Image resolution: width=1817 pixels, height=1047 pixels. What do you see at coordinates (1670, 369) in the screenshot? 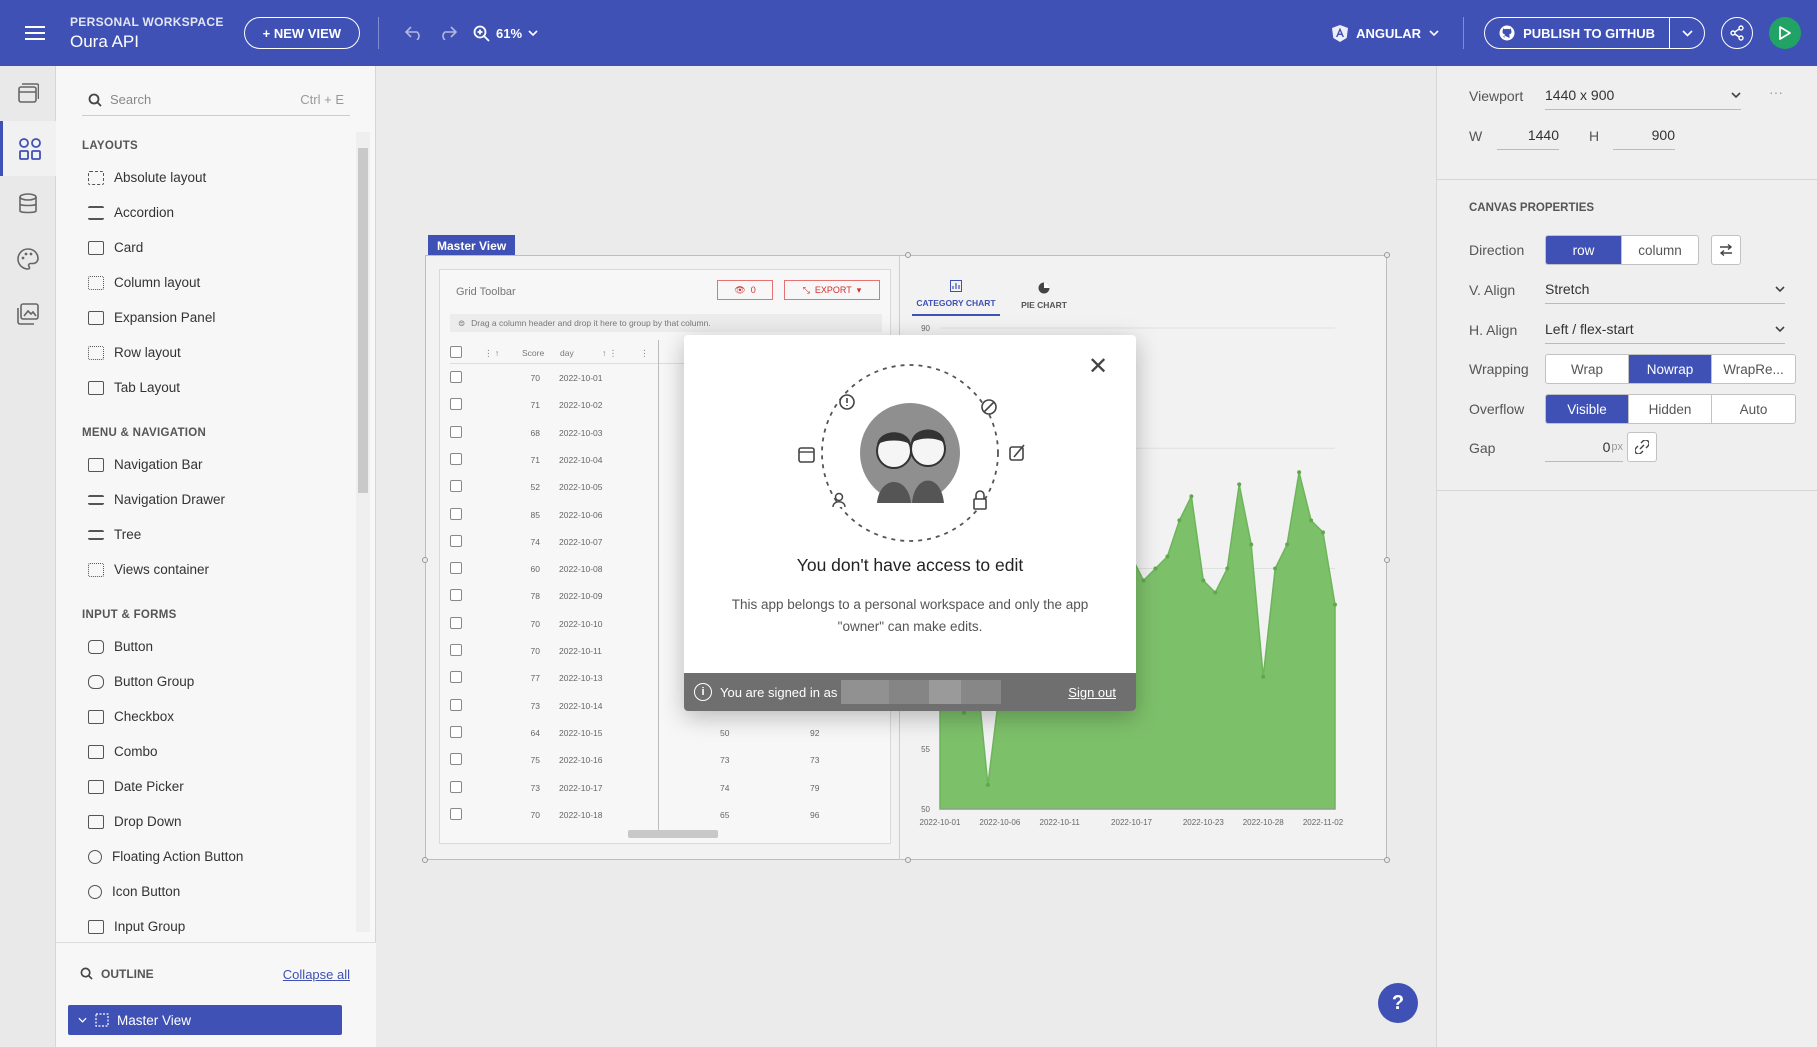
I see `nowrap-option: Nowrap` at bounding box center [1670, 369].